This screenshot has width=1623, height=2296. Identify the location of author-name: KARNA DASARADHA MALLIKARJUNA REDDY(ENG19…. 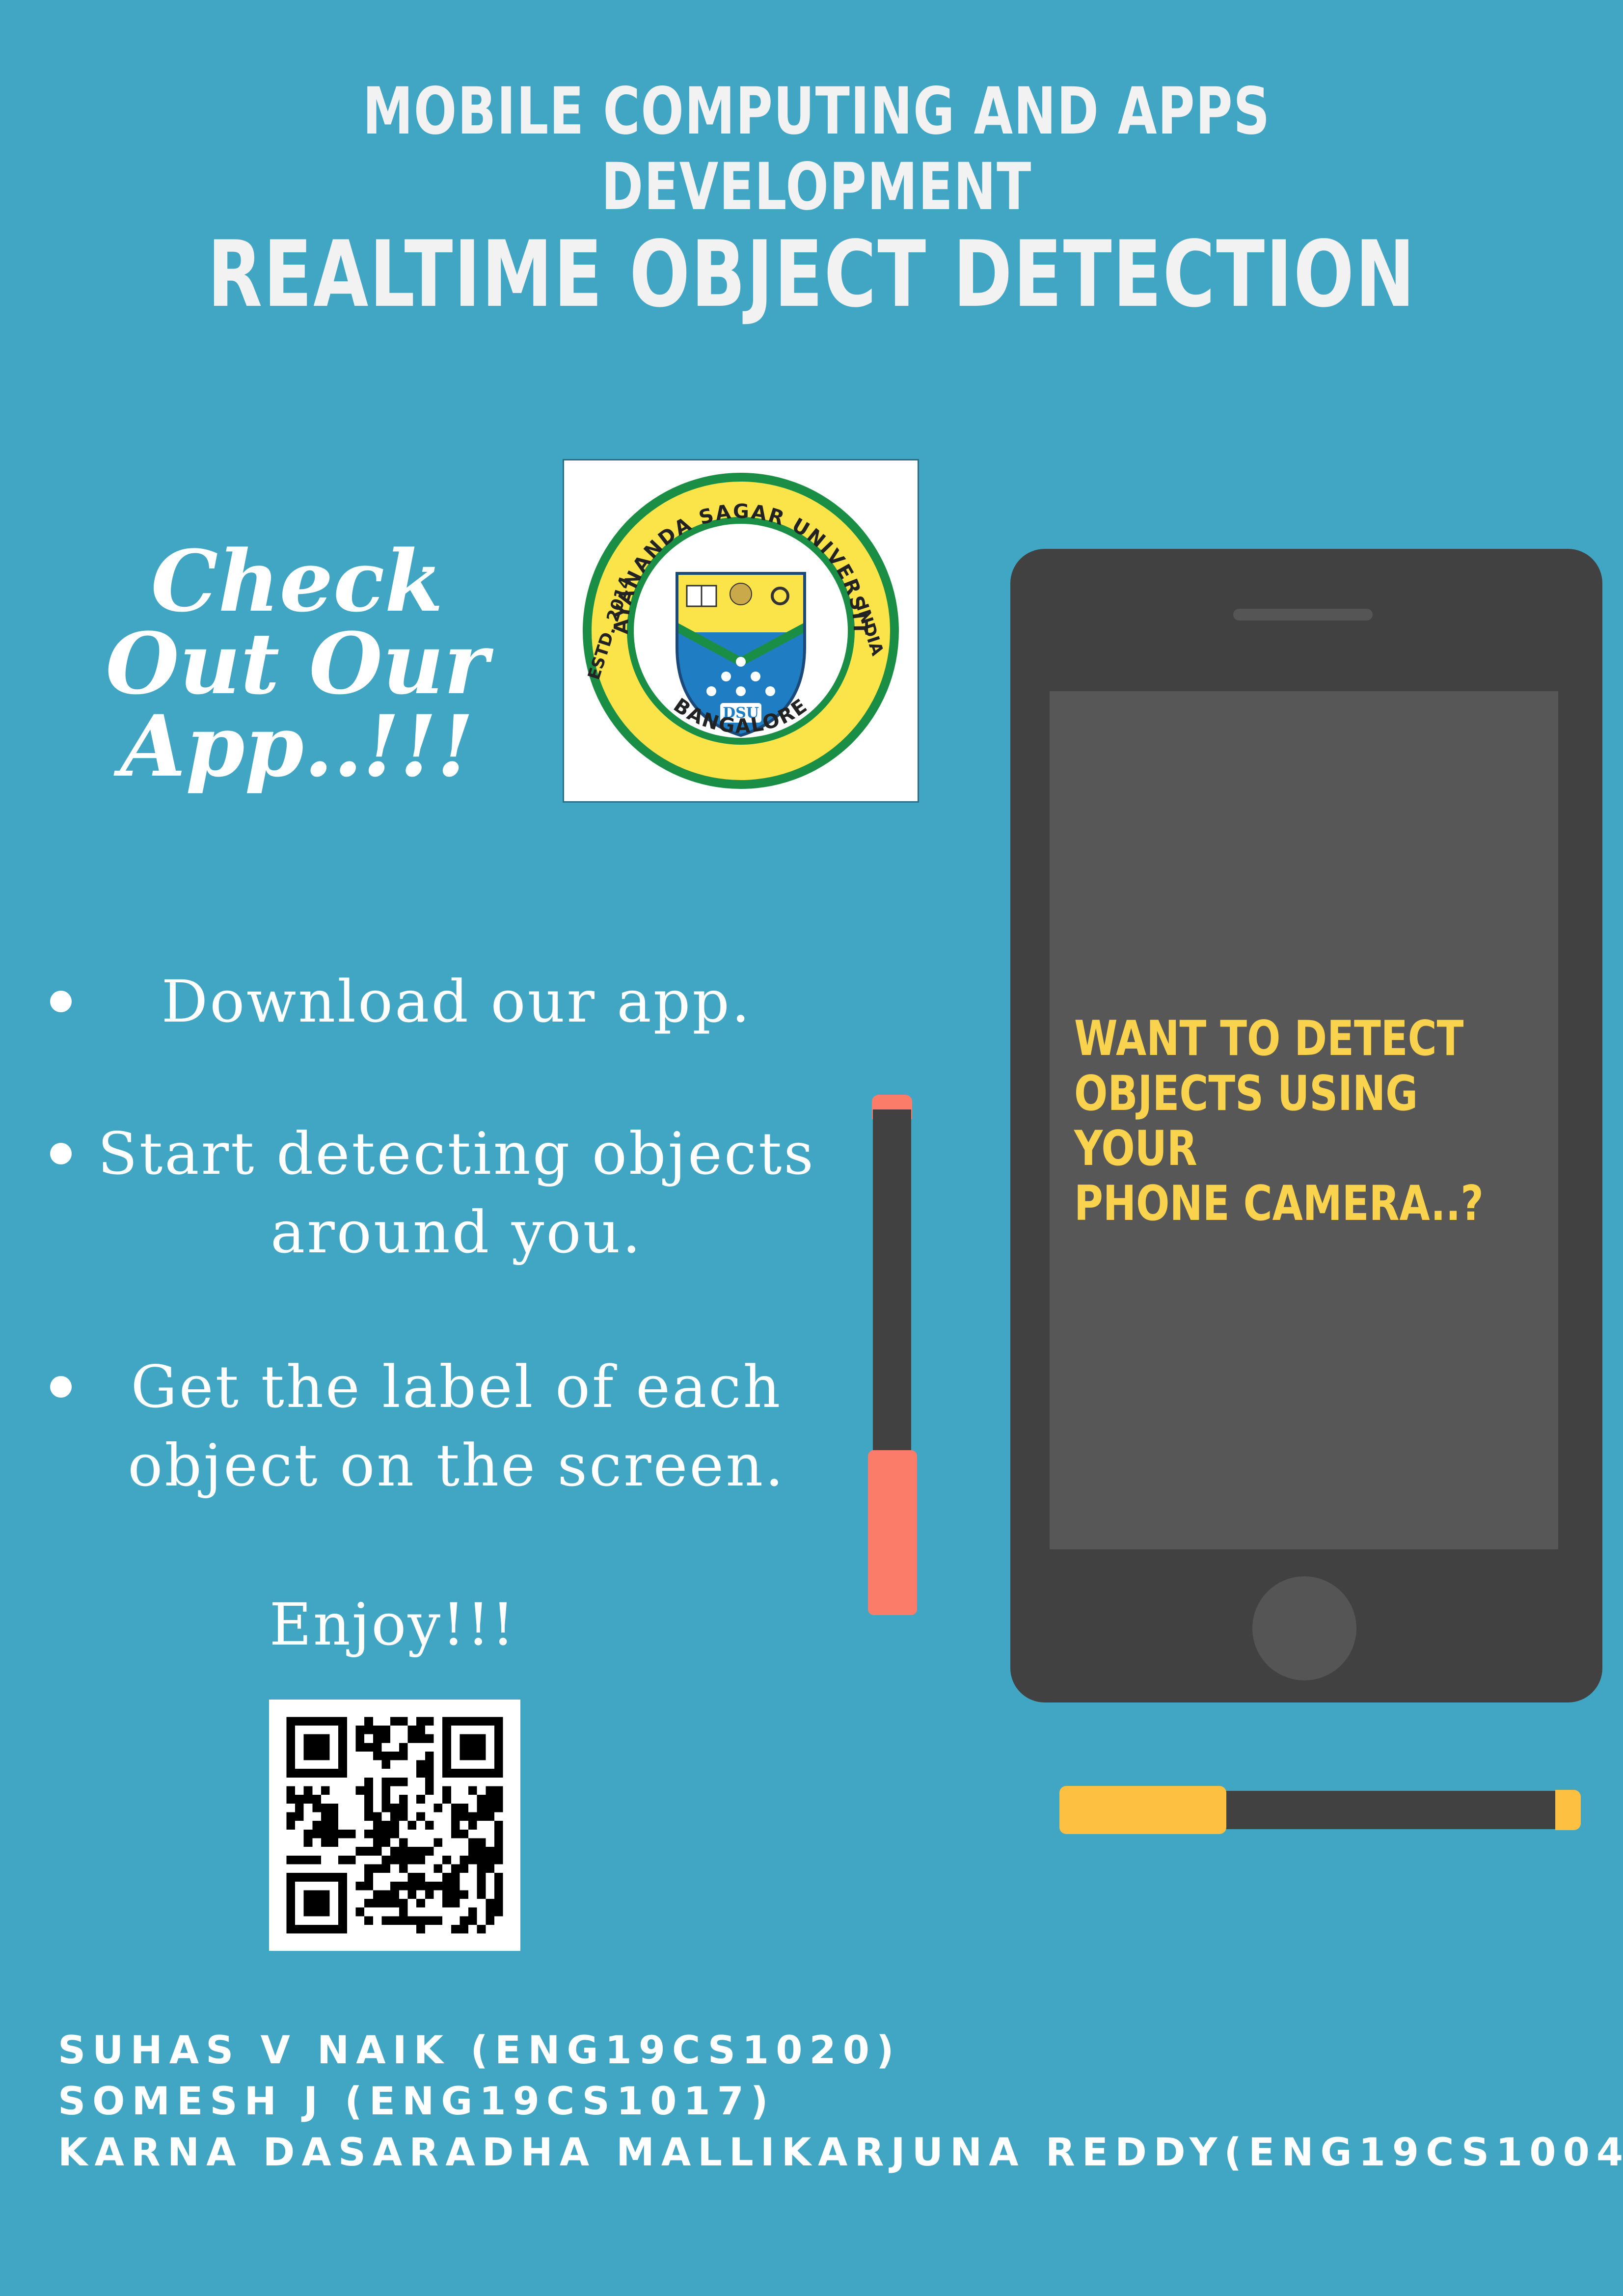
(840, 2153).